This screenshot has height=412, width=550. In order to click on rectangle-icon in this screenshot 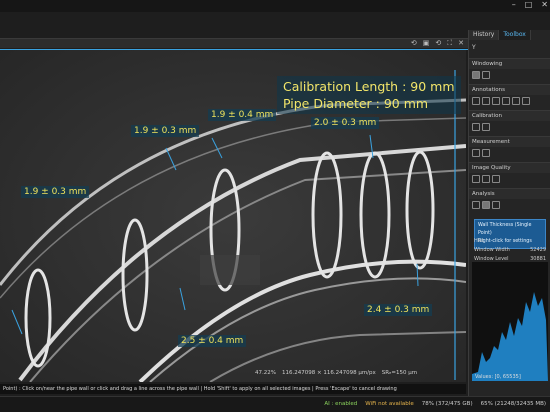, I will do `click(486, 101)`.